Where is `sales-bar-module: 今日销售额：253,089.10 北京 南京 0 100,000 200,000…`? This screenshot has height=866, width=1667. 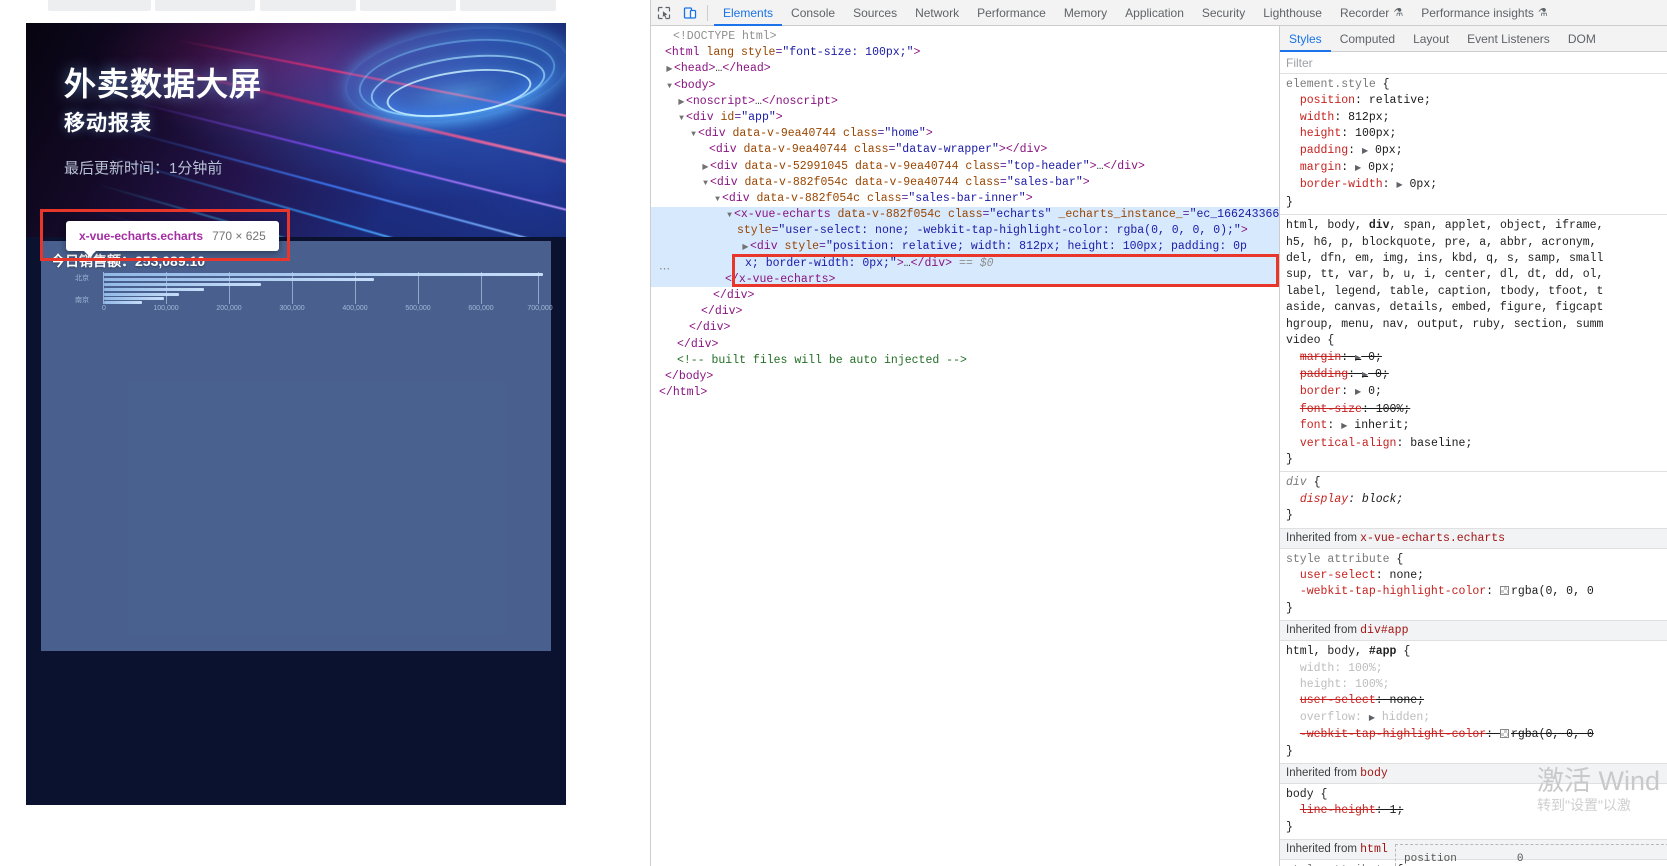 sales-bar-module: 今日销售额：253,089.10 北京 南京 0 100,000 200,000… is located at coordinates (297, 446).